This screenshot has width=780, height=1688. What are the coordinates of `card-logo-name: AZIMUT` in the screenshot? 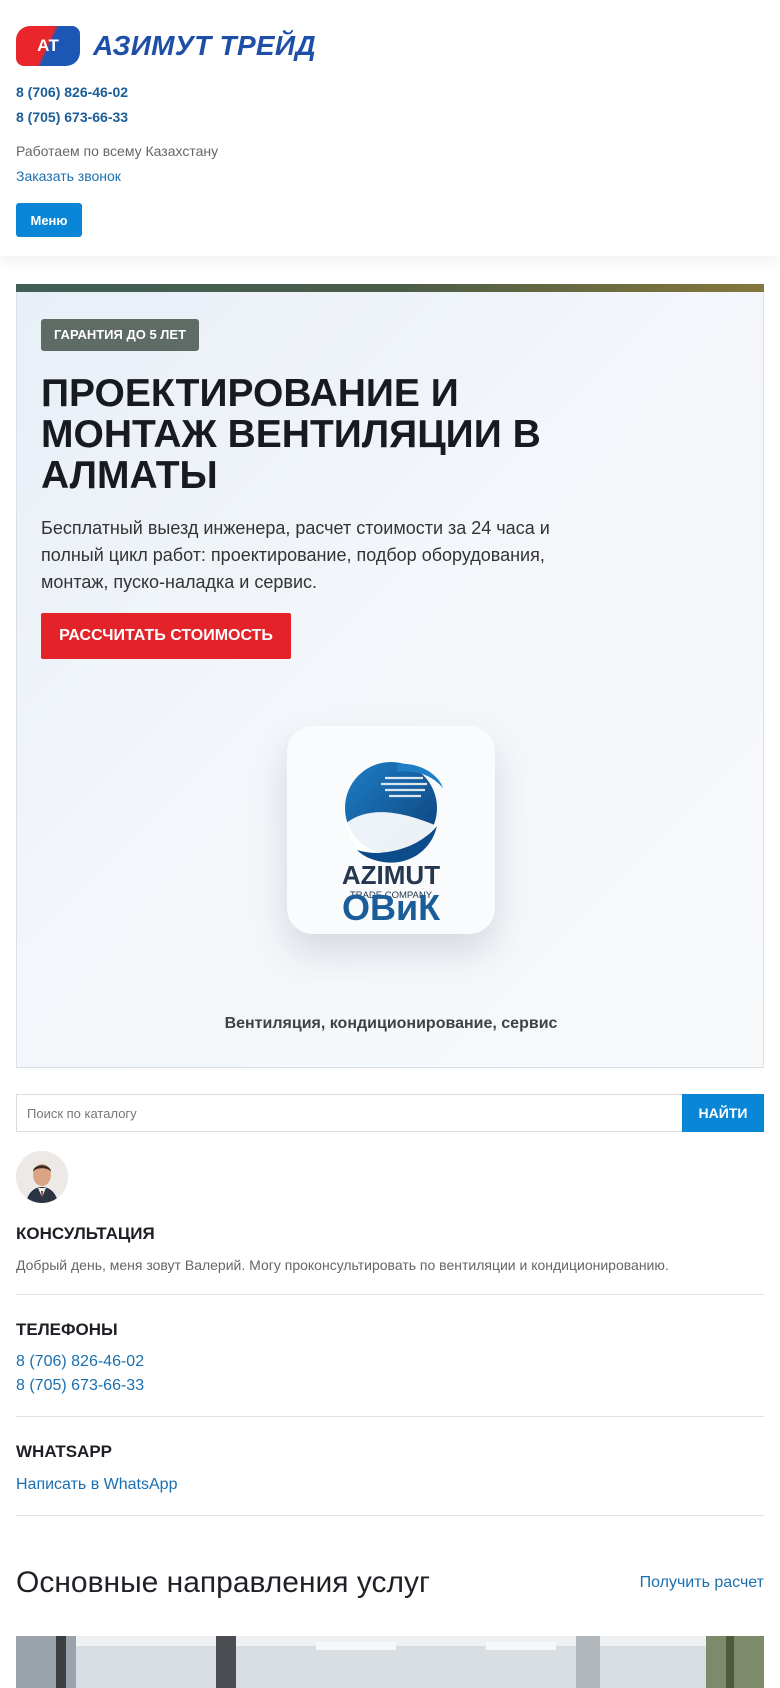 It's located at (391, 875).